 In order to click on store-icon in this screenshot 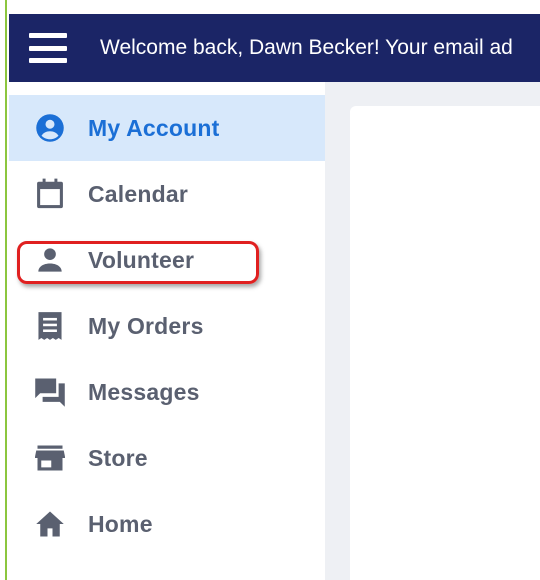, I will do `click(50, 458)`.